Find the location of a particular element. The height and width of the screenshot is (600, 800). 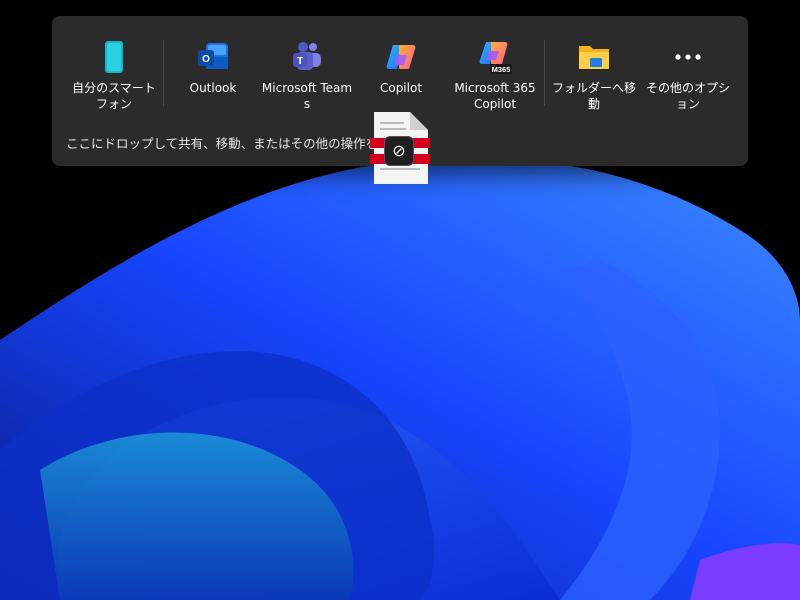

share-target-label: Microsoft 365 Copilot is located at coordinates (495, 96).